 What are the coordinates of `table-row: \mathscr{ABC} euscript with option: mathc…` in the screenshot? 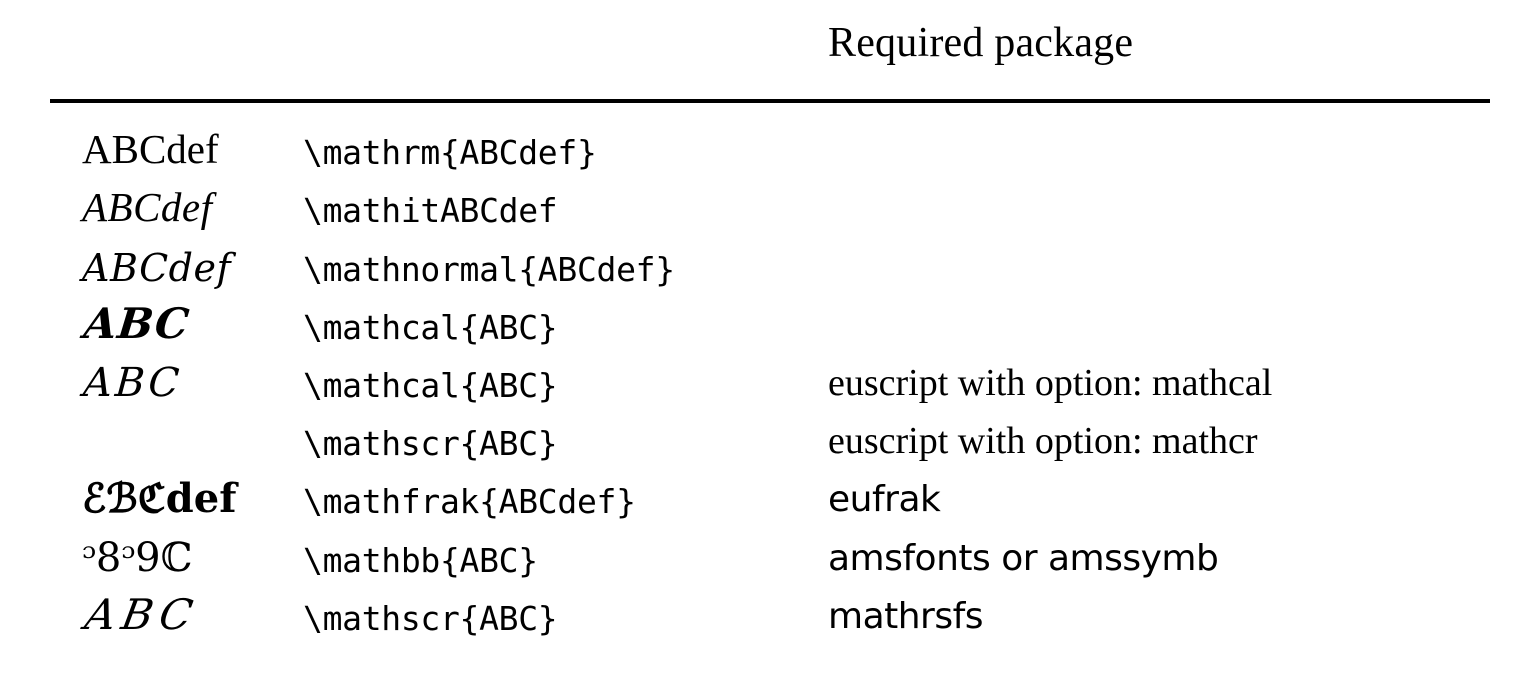 It's located at (770, 440).